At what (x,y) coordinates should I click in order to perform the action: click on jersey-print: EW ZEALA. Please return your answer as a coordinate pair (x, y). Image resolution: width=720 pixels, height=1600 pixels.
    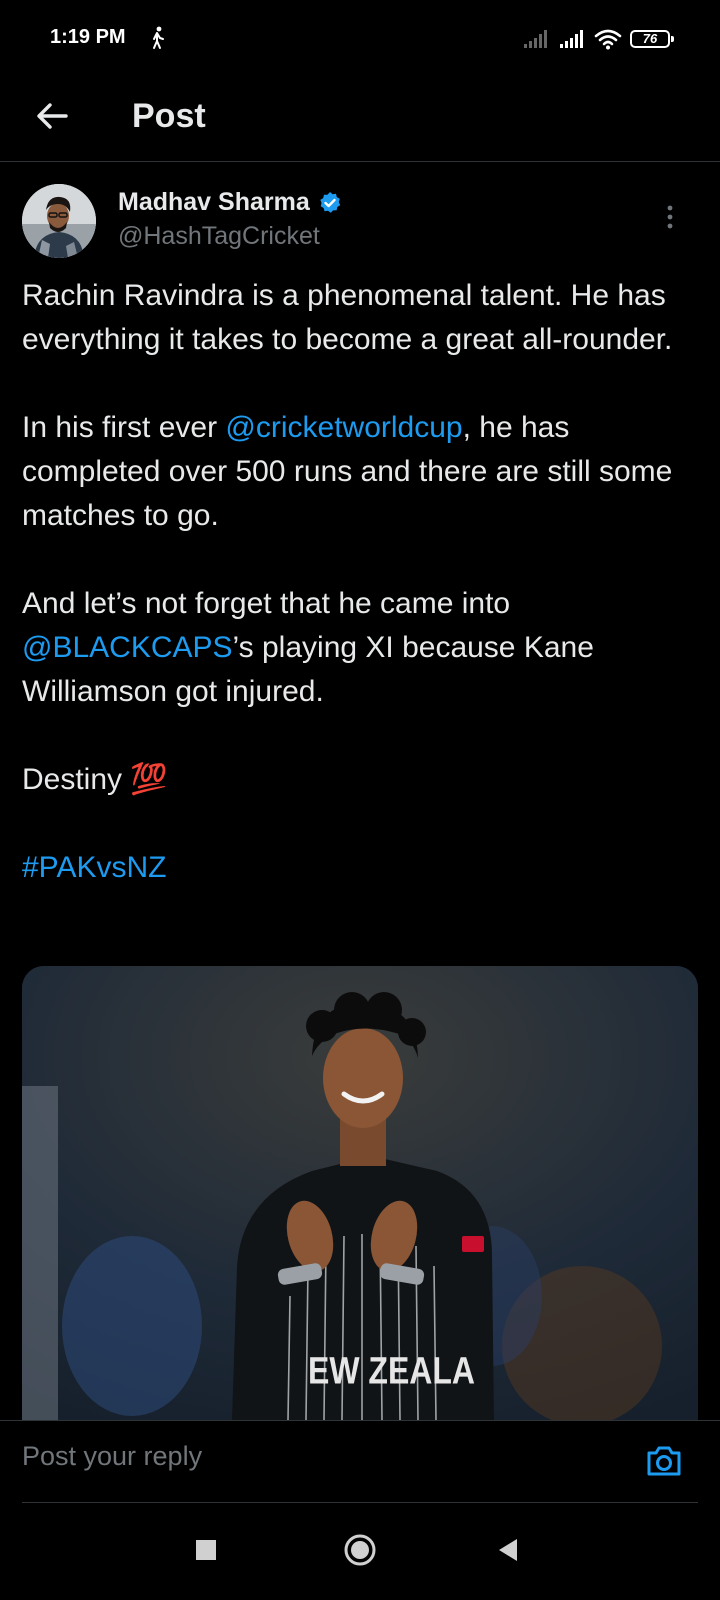
    Looking at the image, I should click on (391, 1371).